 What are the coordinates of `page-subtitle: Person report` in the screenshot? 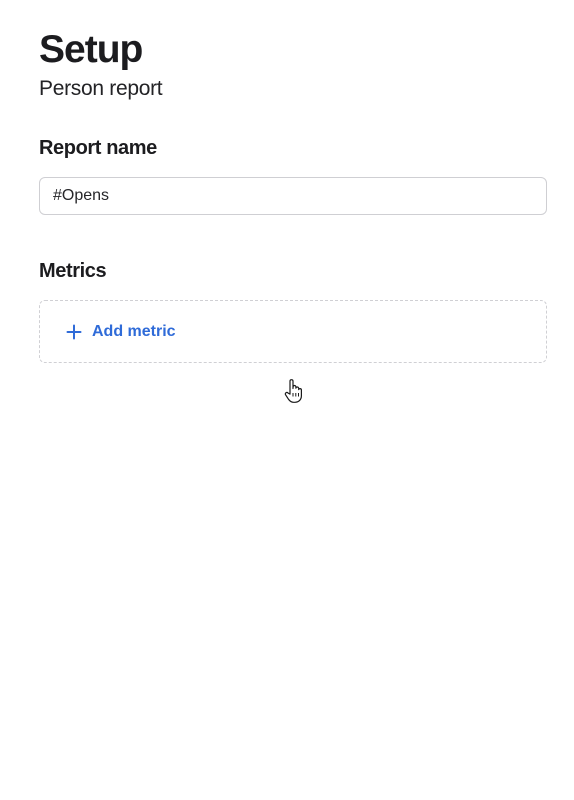 It's located at (101, 88).